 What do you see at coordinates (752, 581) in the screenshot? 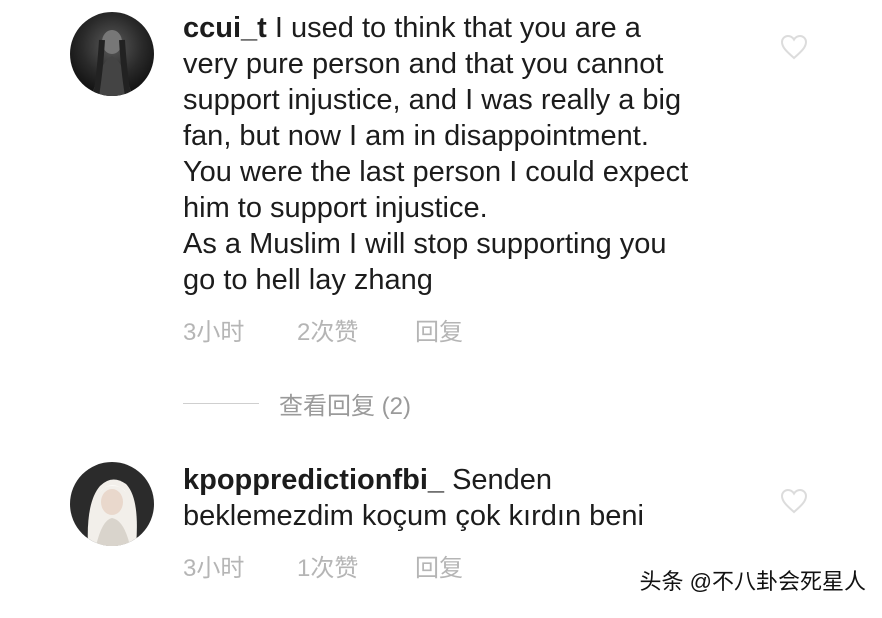
I see `watermark: 头条 @不八卦会死星人` at bounding box center [752, 581].